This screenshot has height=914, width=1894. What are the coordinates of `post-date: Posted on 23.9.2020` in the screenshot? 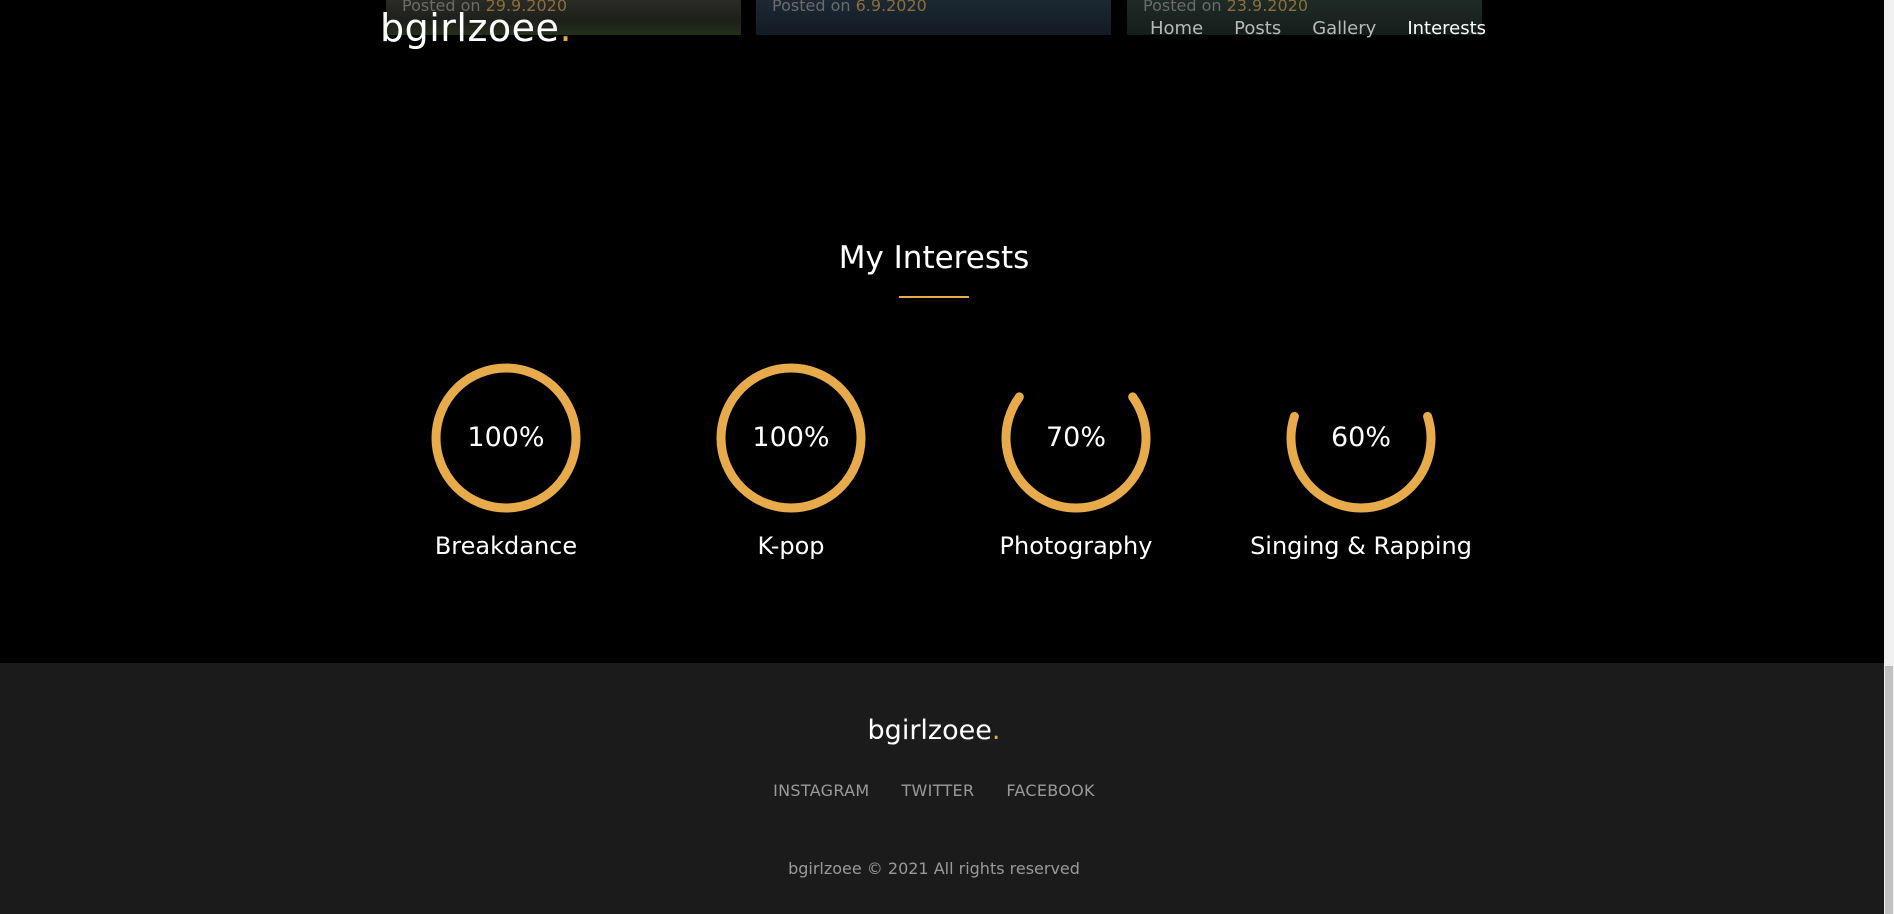 It's located at (1226, 7).